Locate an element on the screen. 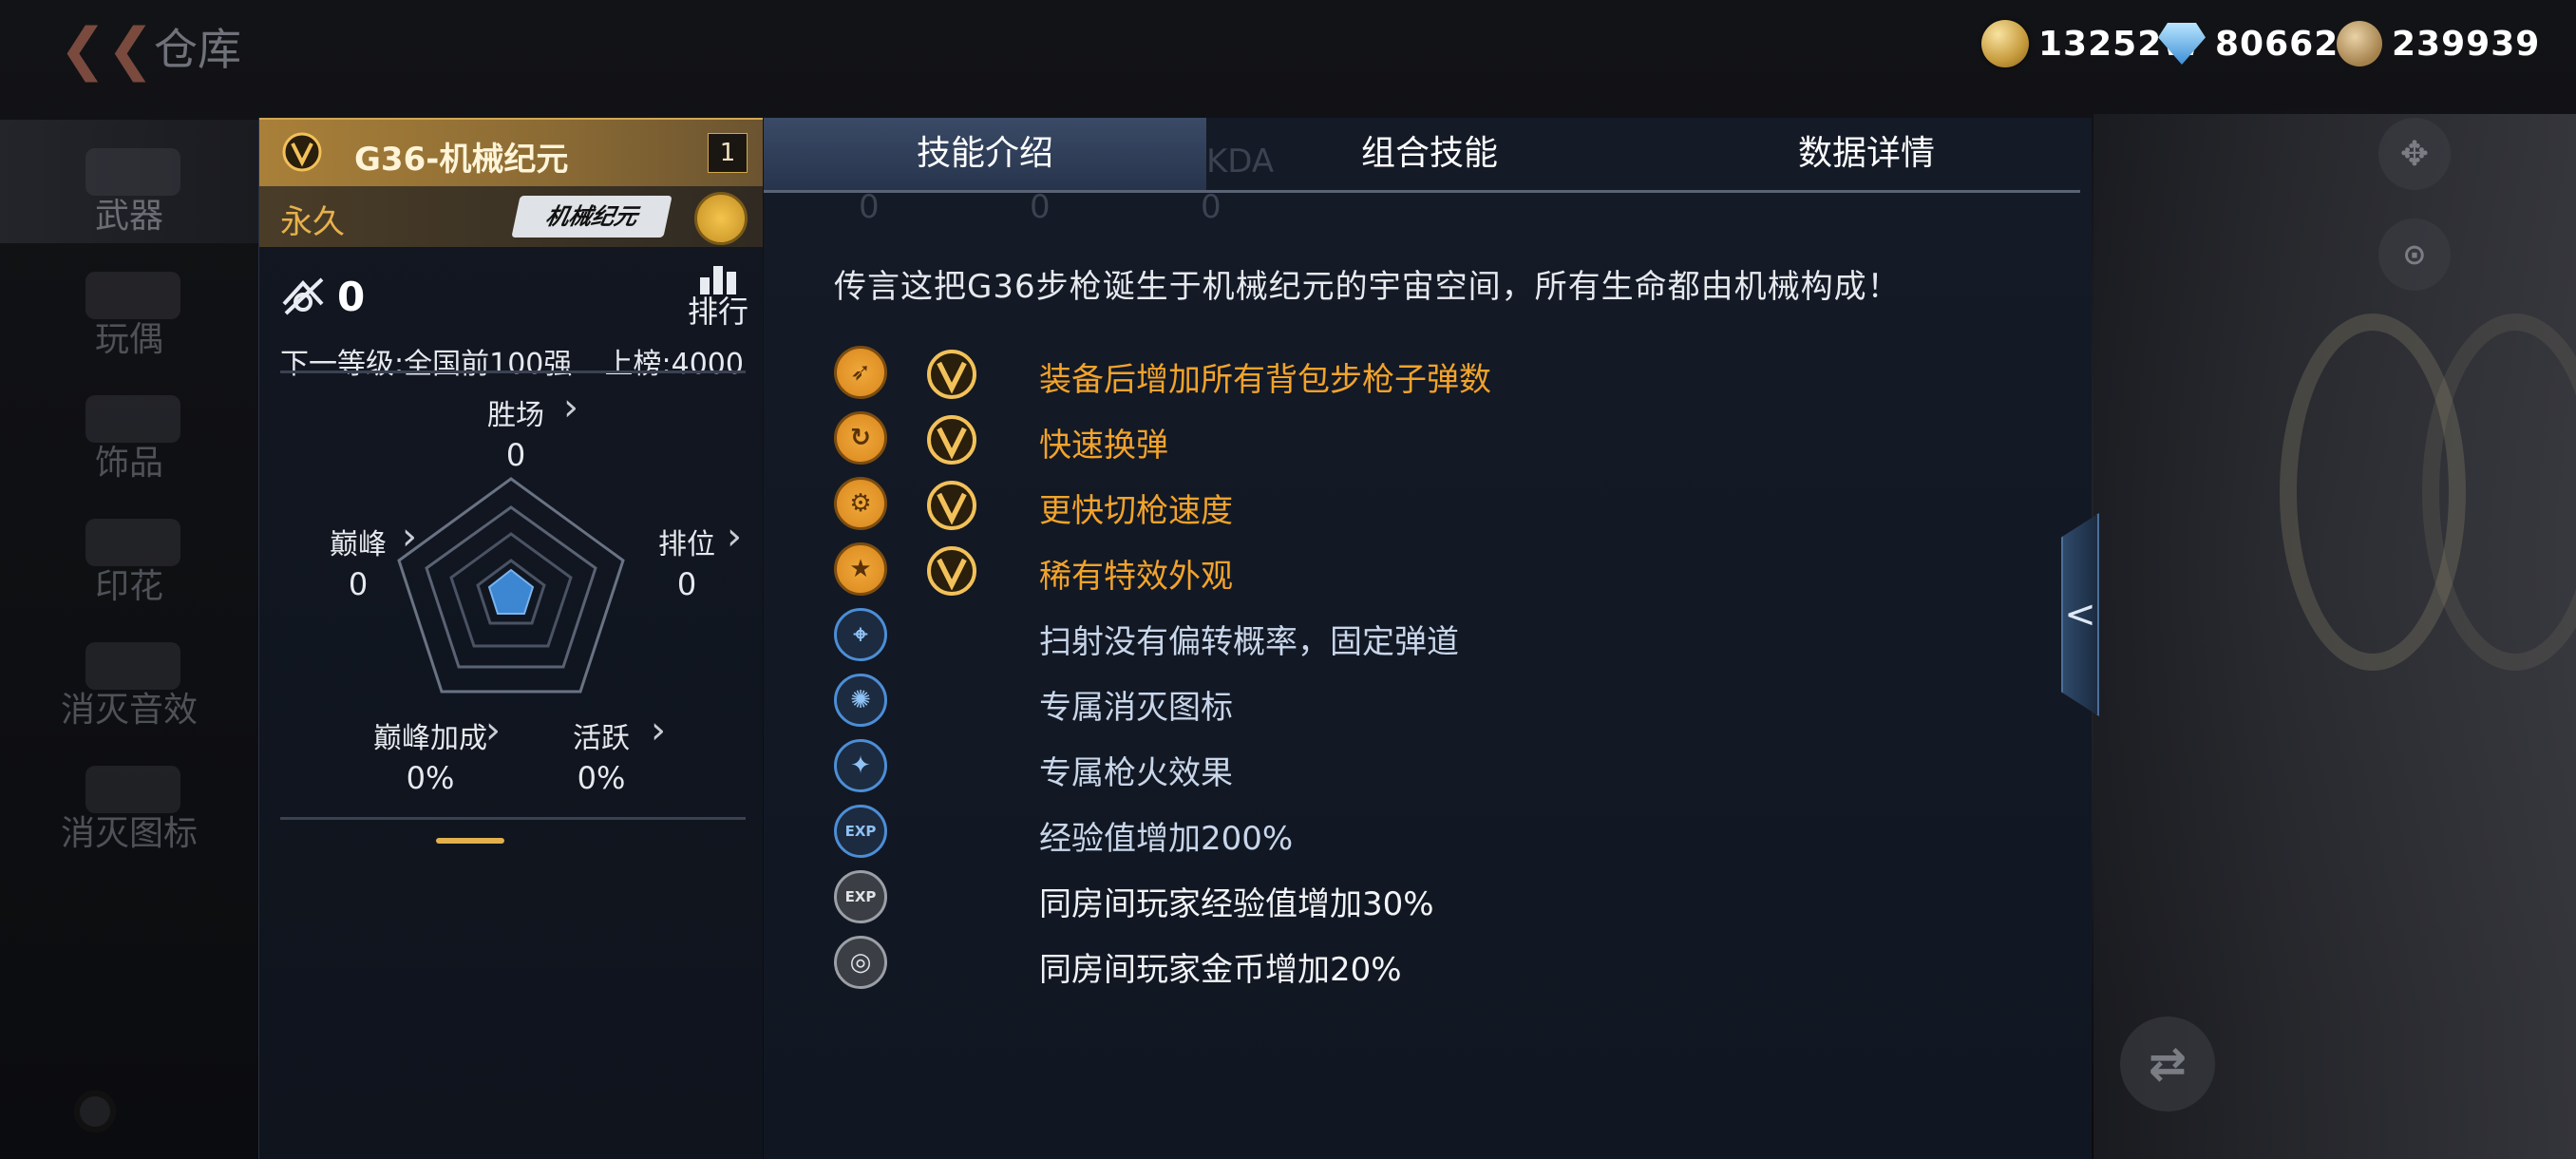  sticker-icon is located at coordinates (132, 542).